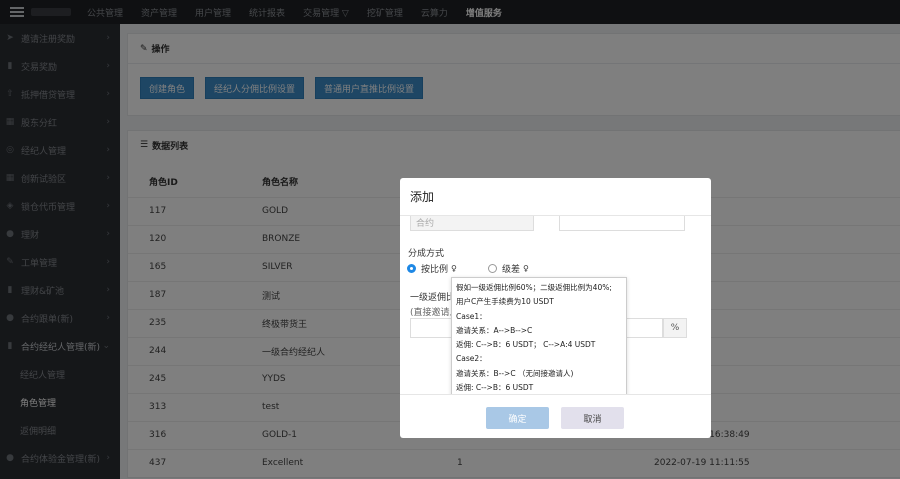 This screenshot has width=900, height=479. I want to click on radio-unchecked-icon, so click(492, 268).